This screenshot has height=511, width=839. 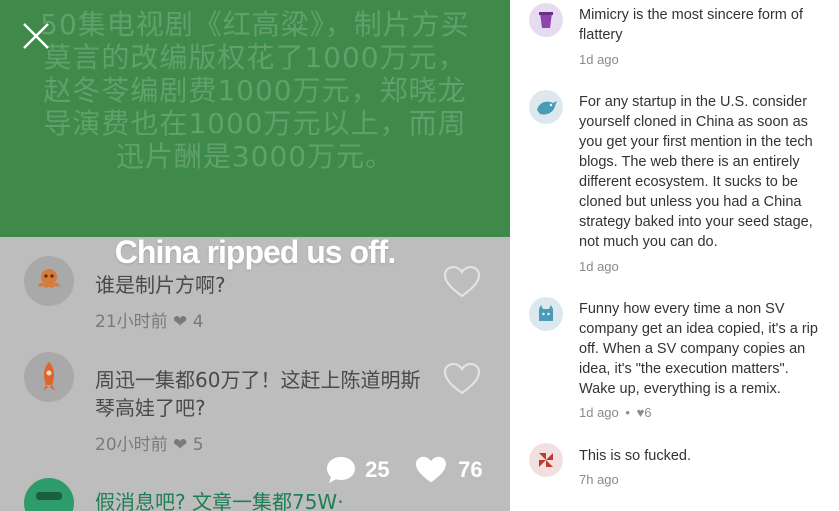 I want to click on comment-time: 7h ago, so click(x=599, y=479).